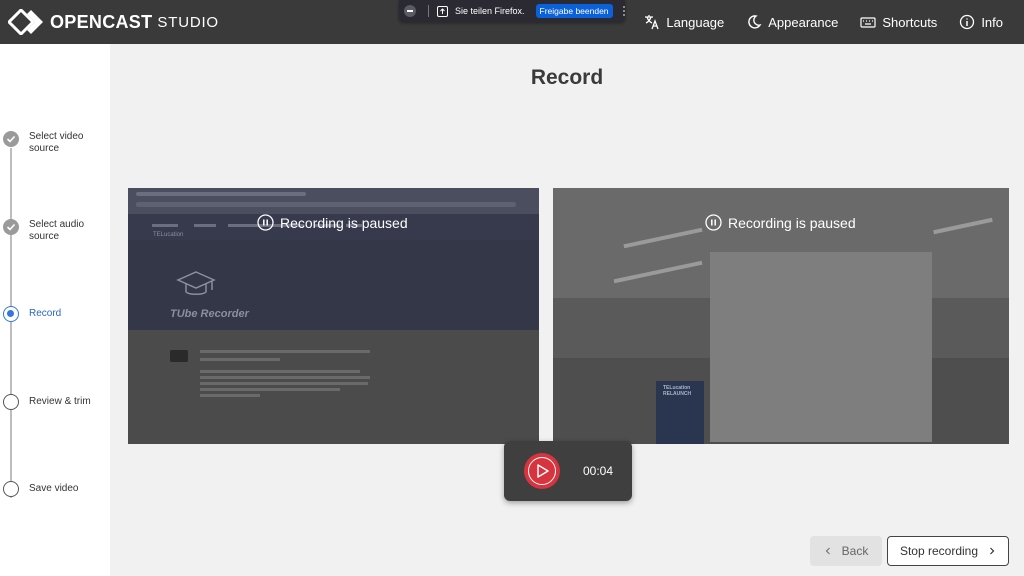  I want to click on language-button: Language, so click(684, 22).